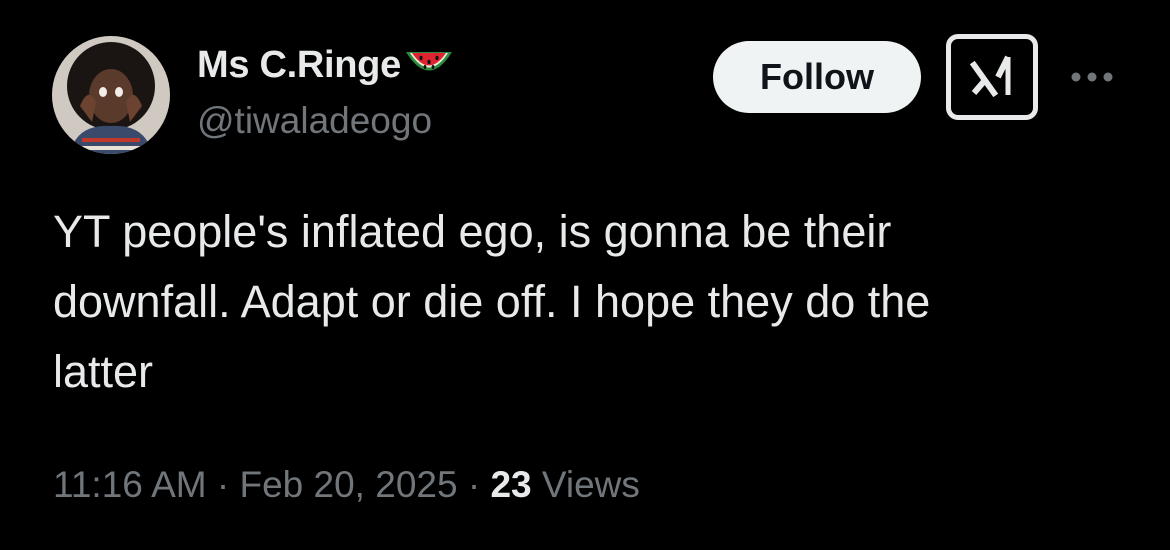  What do you see at coordinates (429, 65) in the screenshot?
I see `watermelon-icon` at bounding box center [429, 65].